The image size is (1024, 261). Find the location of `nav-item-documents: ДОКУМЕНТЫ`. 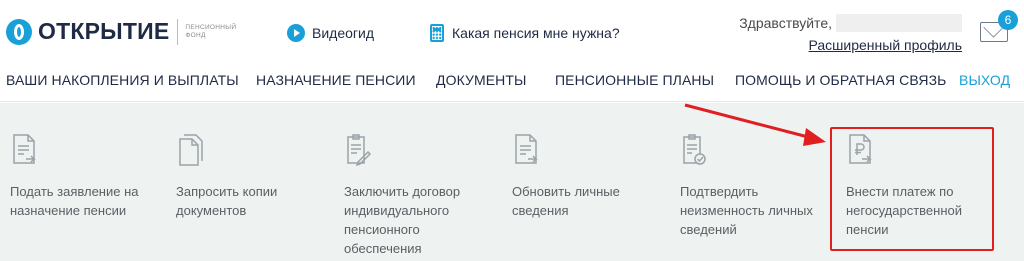

nav-item-documents: ДОКУМЕНТЫ is located at coordinates (481, 80).